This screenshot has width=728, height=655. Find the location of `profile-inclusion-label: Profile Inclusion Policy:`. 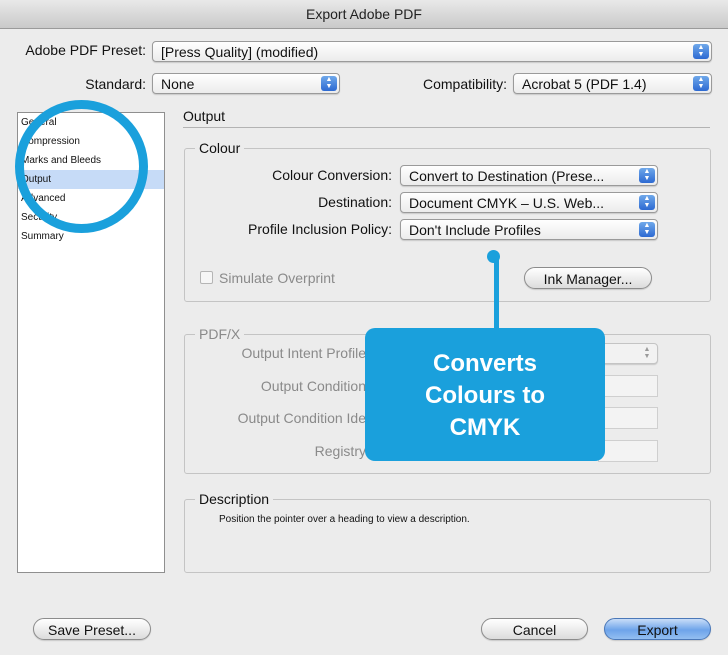

profile-inclusion-label: Profile Inclusion Policy: is located at coordinates (320, 229).